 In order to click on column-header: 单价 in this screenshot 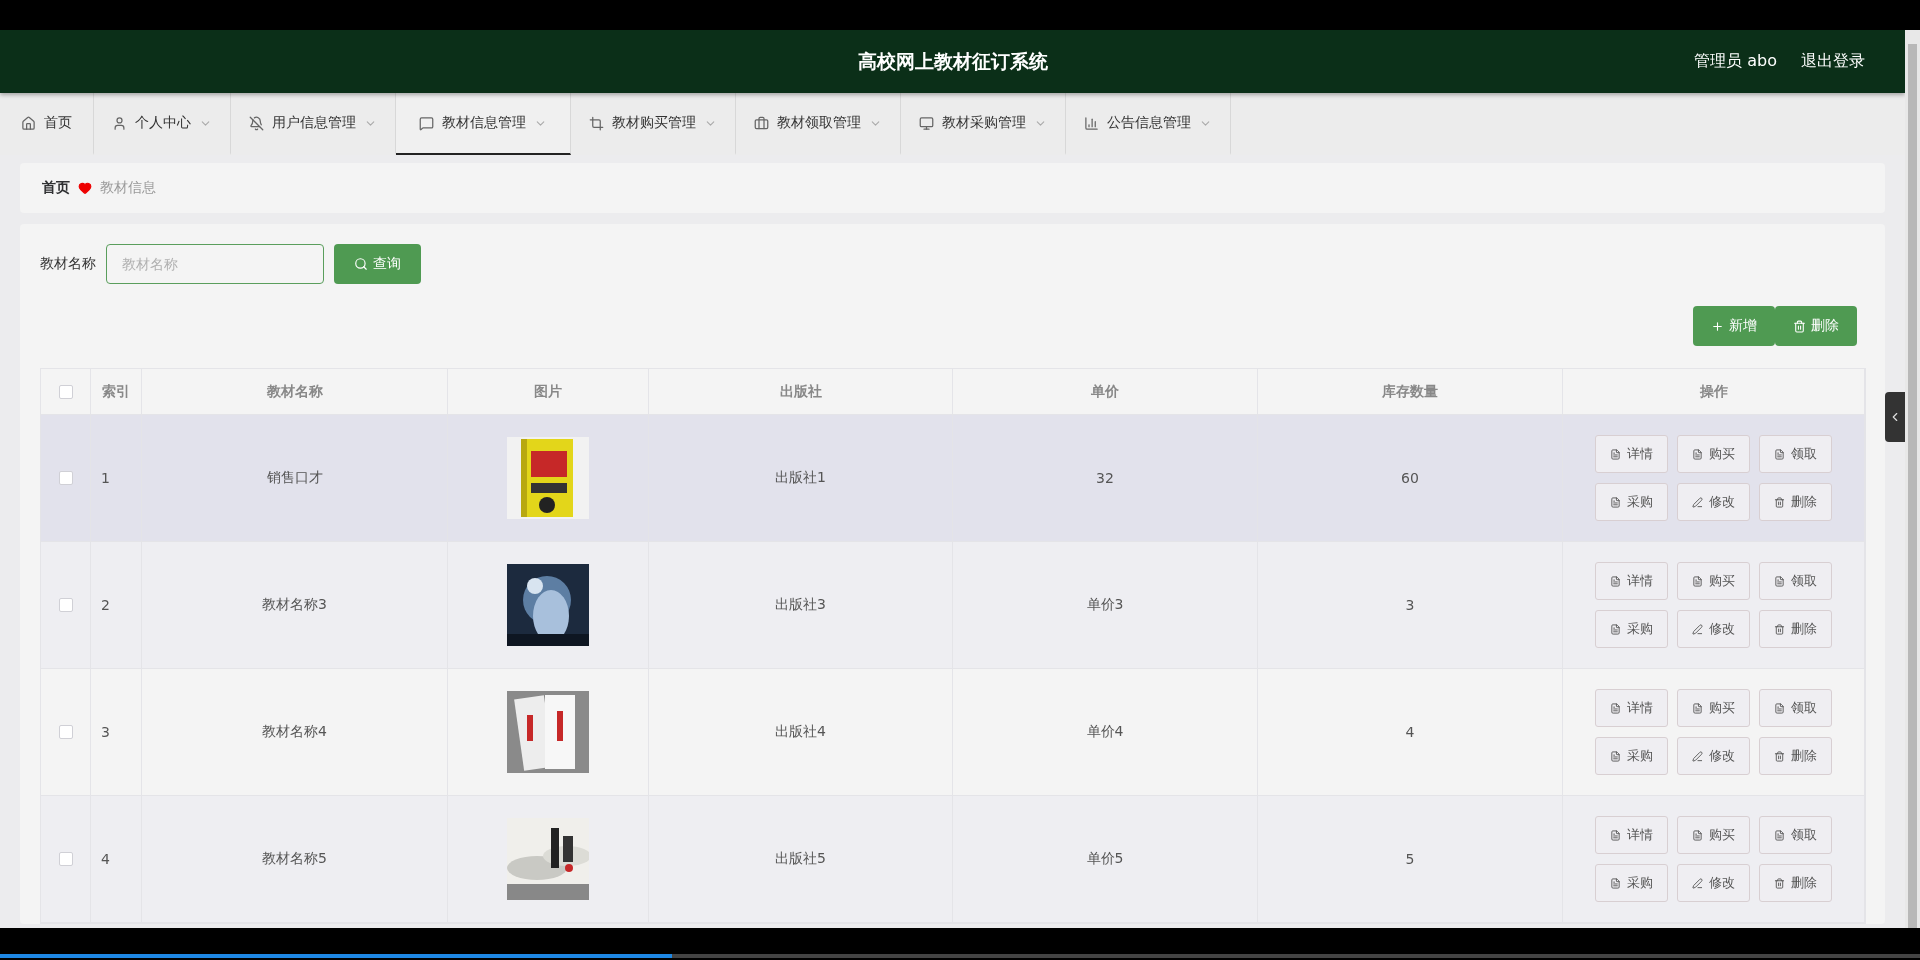, I will do `click(1105, 392)`.